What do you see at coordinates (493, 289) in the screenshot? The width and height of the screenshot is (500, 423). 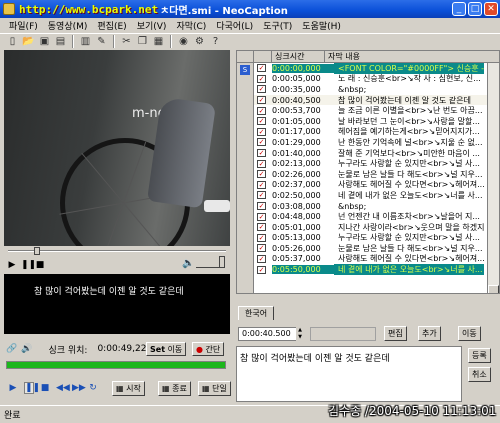 I see `scroll-thumb` at bounding box center [493, 289].